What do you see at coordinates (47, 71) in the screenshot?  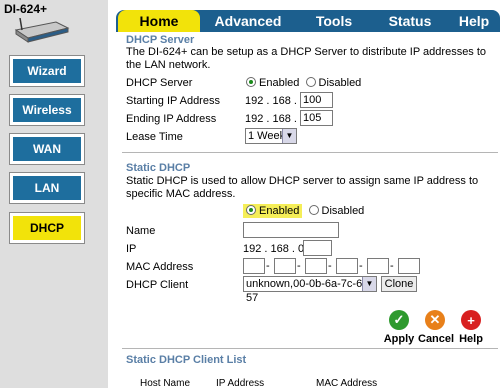 I see `nav-wizard-button: Wizard` at bounding box center [47, 71].